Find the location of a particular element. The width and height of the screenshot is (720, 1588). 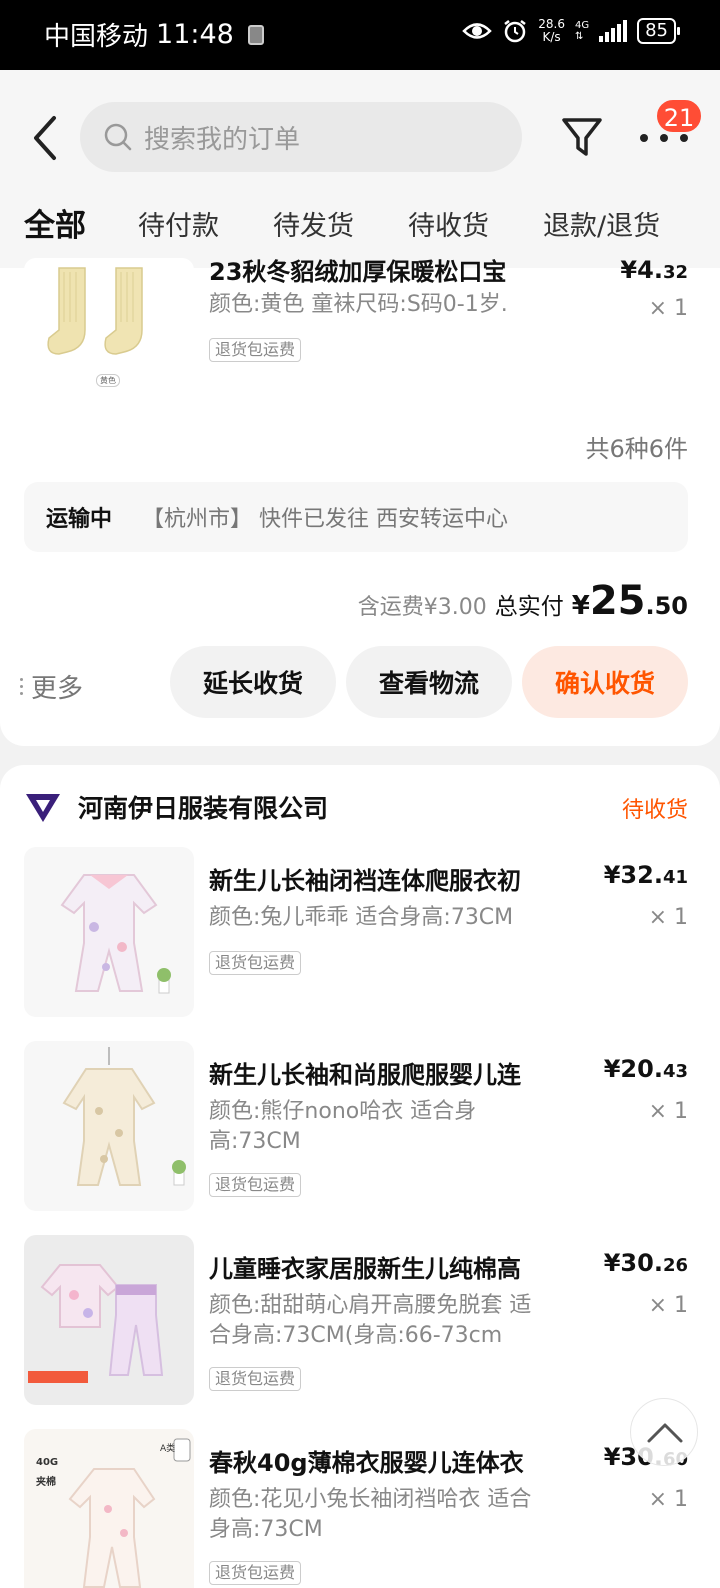

extend-receipt-button: 延长收货 is located at coordinates (253, 682).